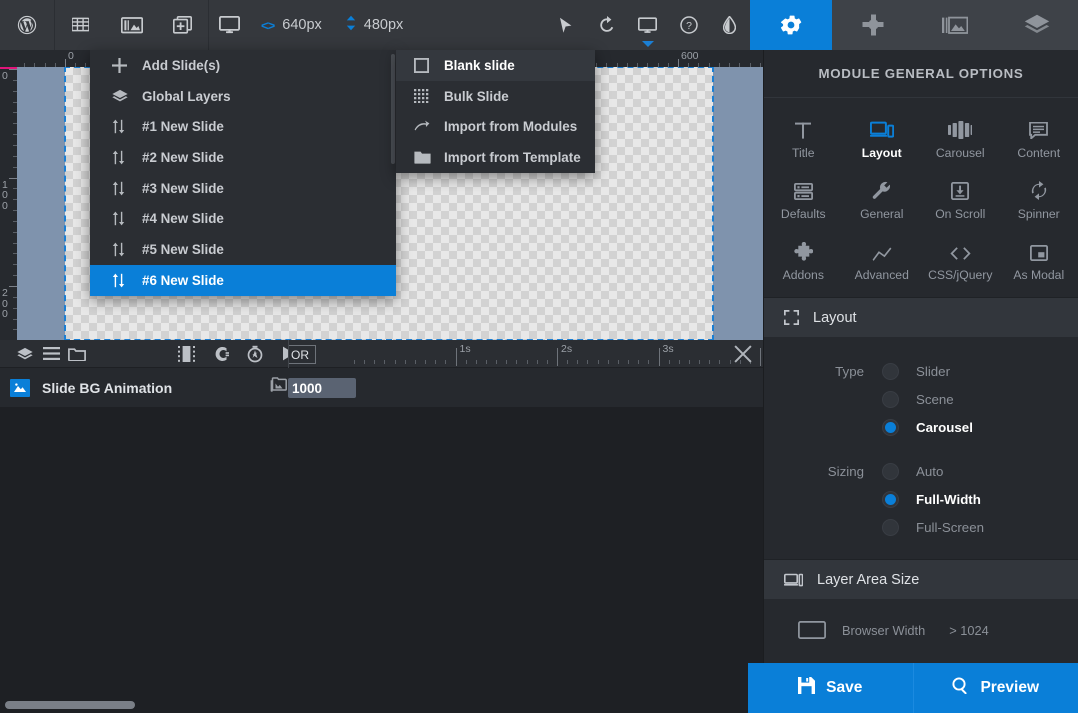  What do you see at coordinates (243, 65) in the screenshot?
I see `slide-menu-item: Add Slide(s)` at bounding box center [243, 65].